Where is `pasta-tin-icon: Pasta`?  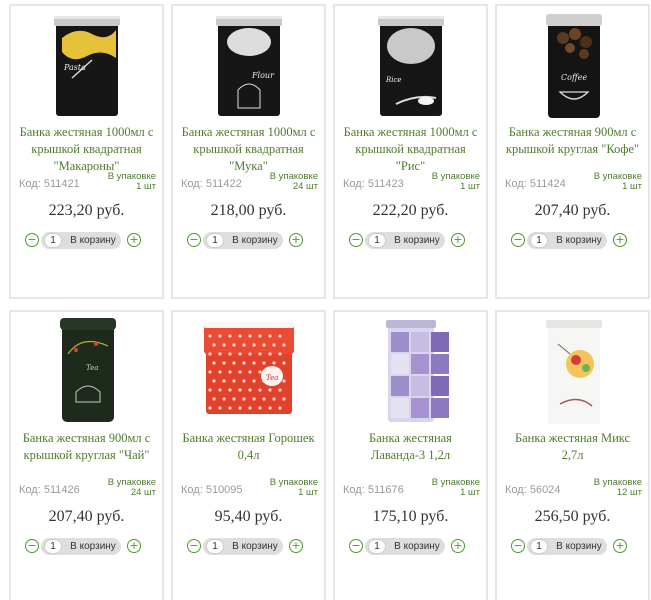
pasta-tin-icon: Pasta is located at coordinates (87, 65).